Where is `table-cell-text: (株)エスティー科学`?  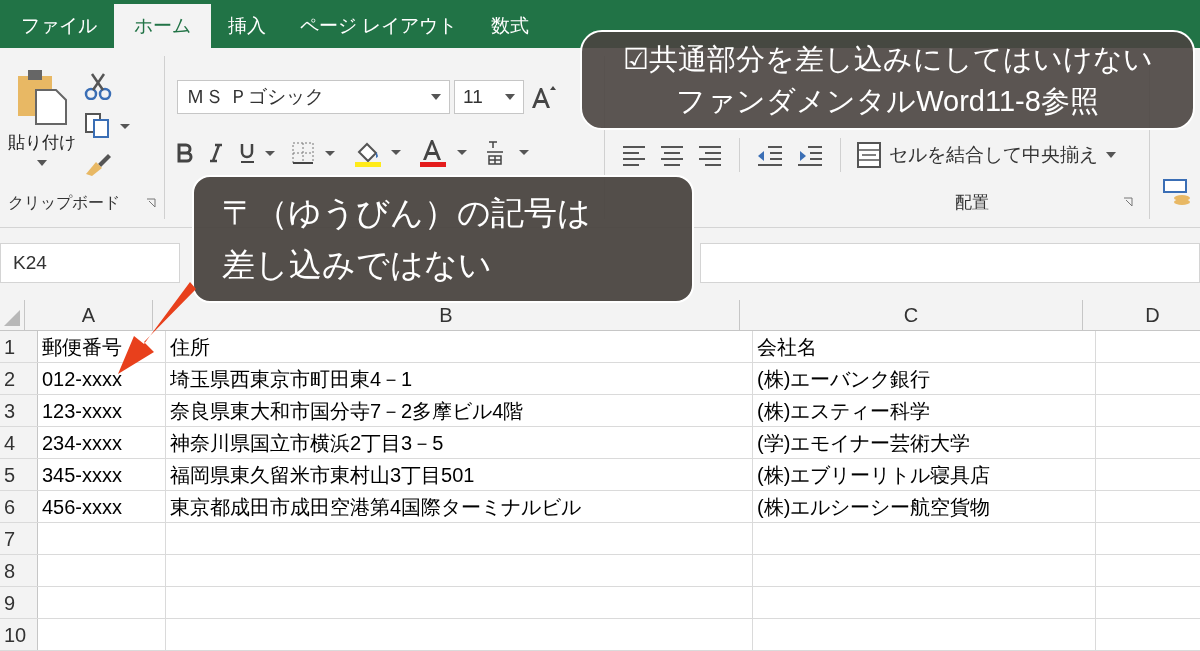
table-cell-text: (株)エスティー科学 is located at coordinates (844, 411).